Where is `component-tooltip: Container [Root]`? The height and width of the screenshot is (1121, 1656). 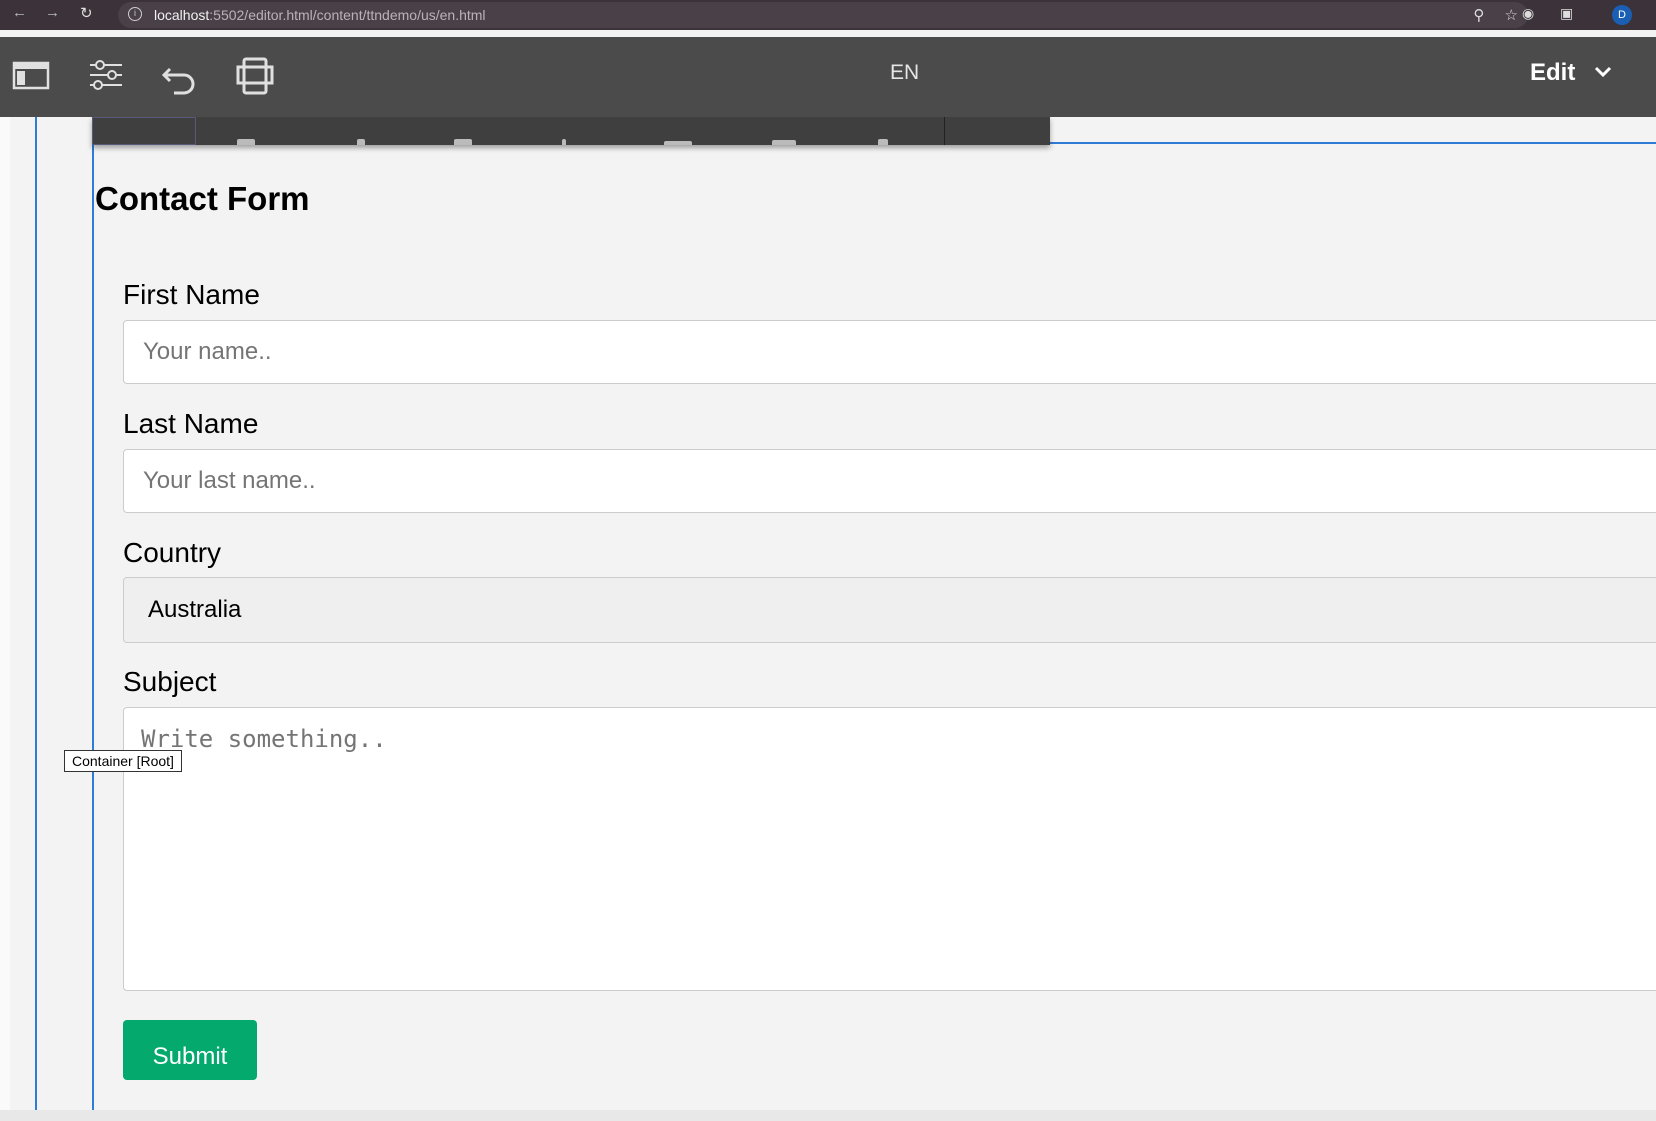
component-tooltip: Container [Root] is located at coordinates (123, 761).